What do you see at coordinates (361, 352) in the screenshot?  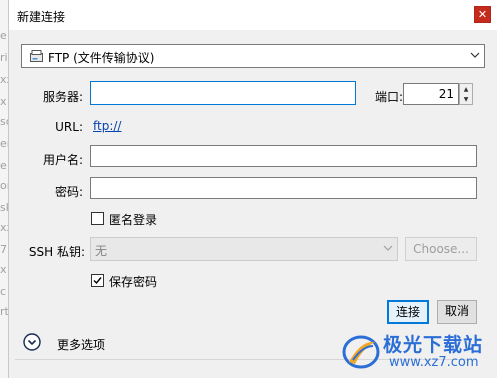 I see `watermark-logo-icon` at bounding box center [361, 352].